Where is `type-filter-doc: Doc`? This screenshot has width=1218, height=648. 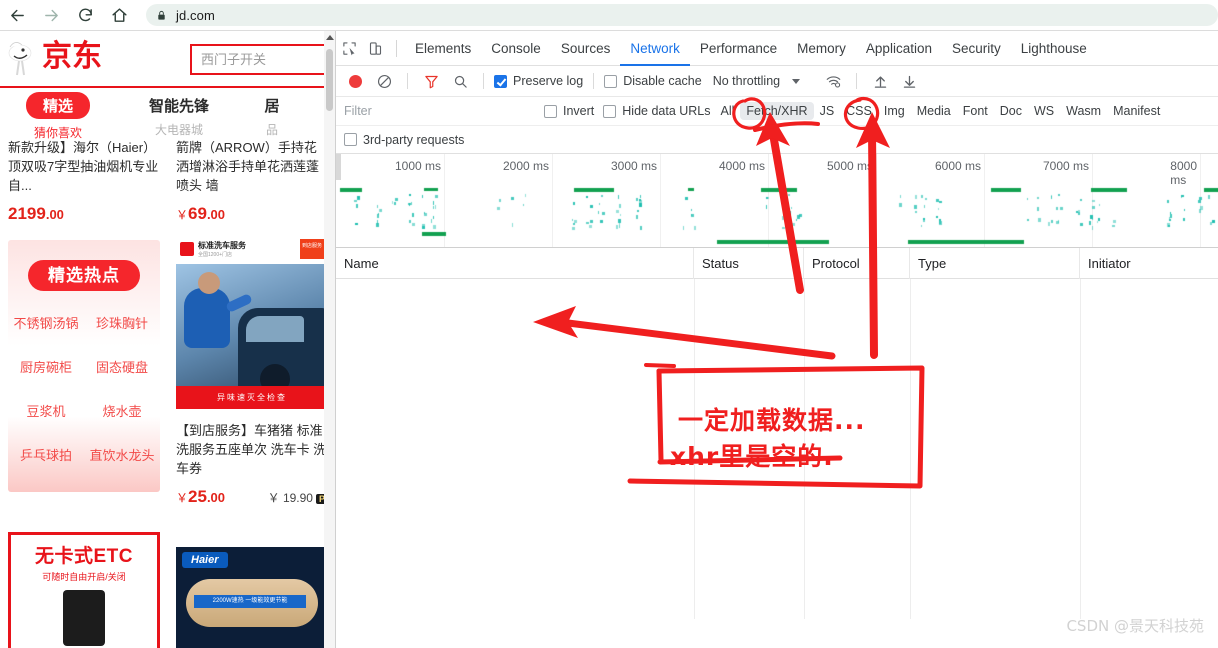
type-filter-doc: Doc is located at coordinates (1011, 111).